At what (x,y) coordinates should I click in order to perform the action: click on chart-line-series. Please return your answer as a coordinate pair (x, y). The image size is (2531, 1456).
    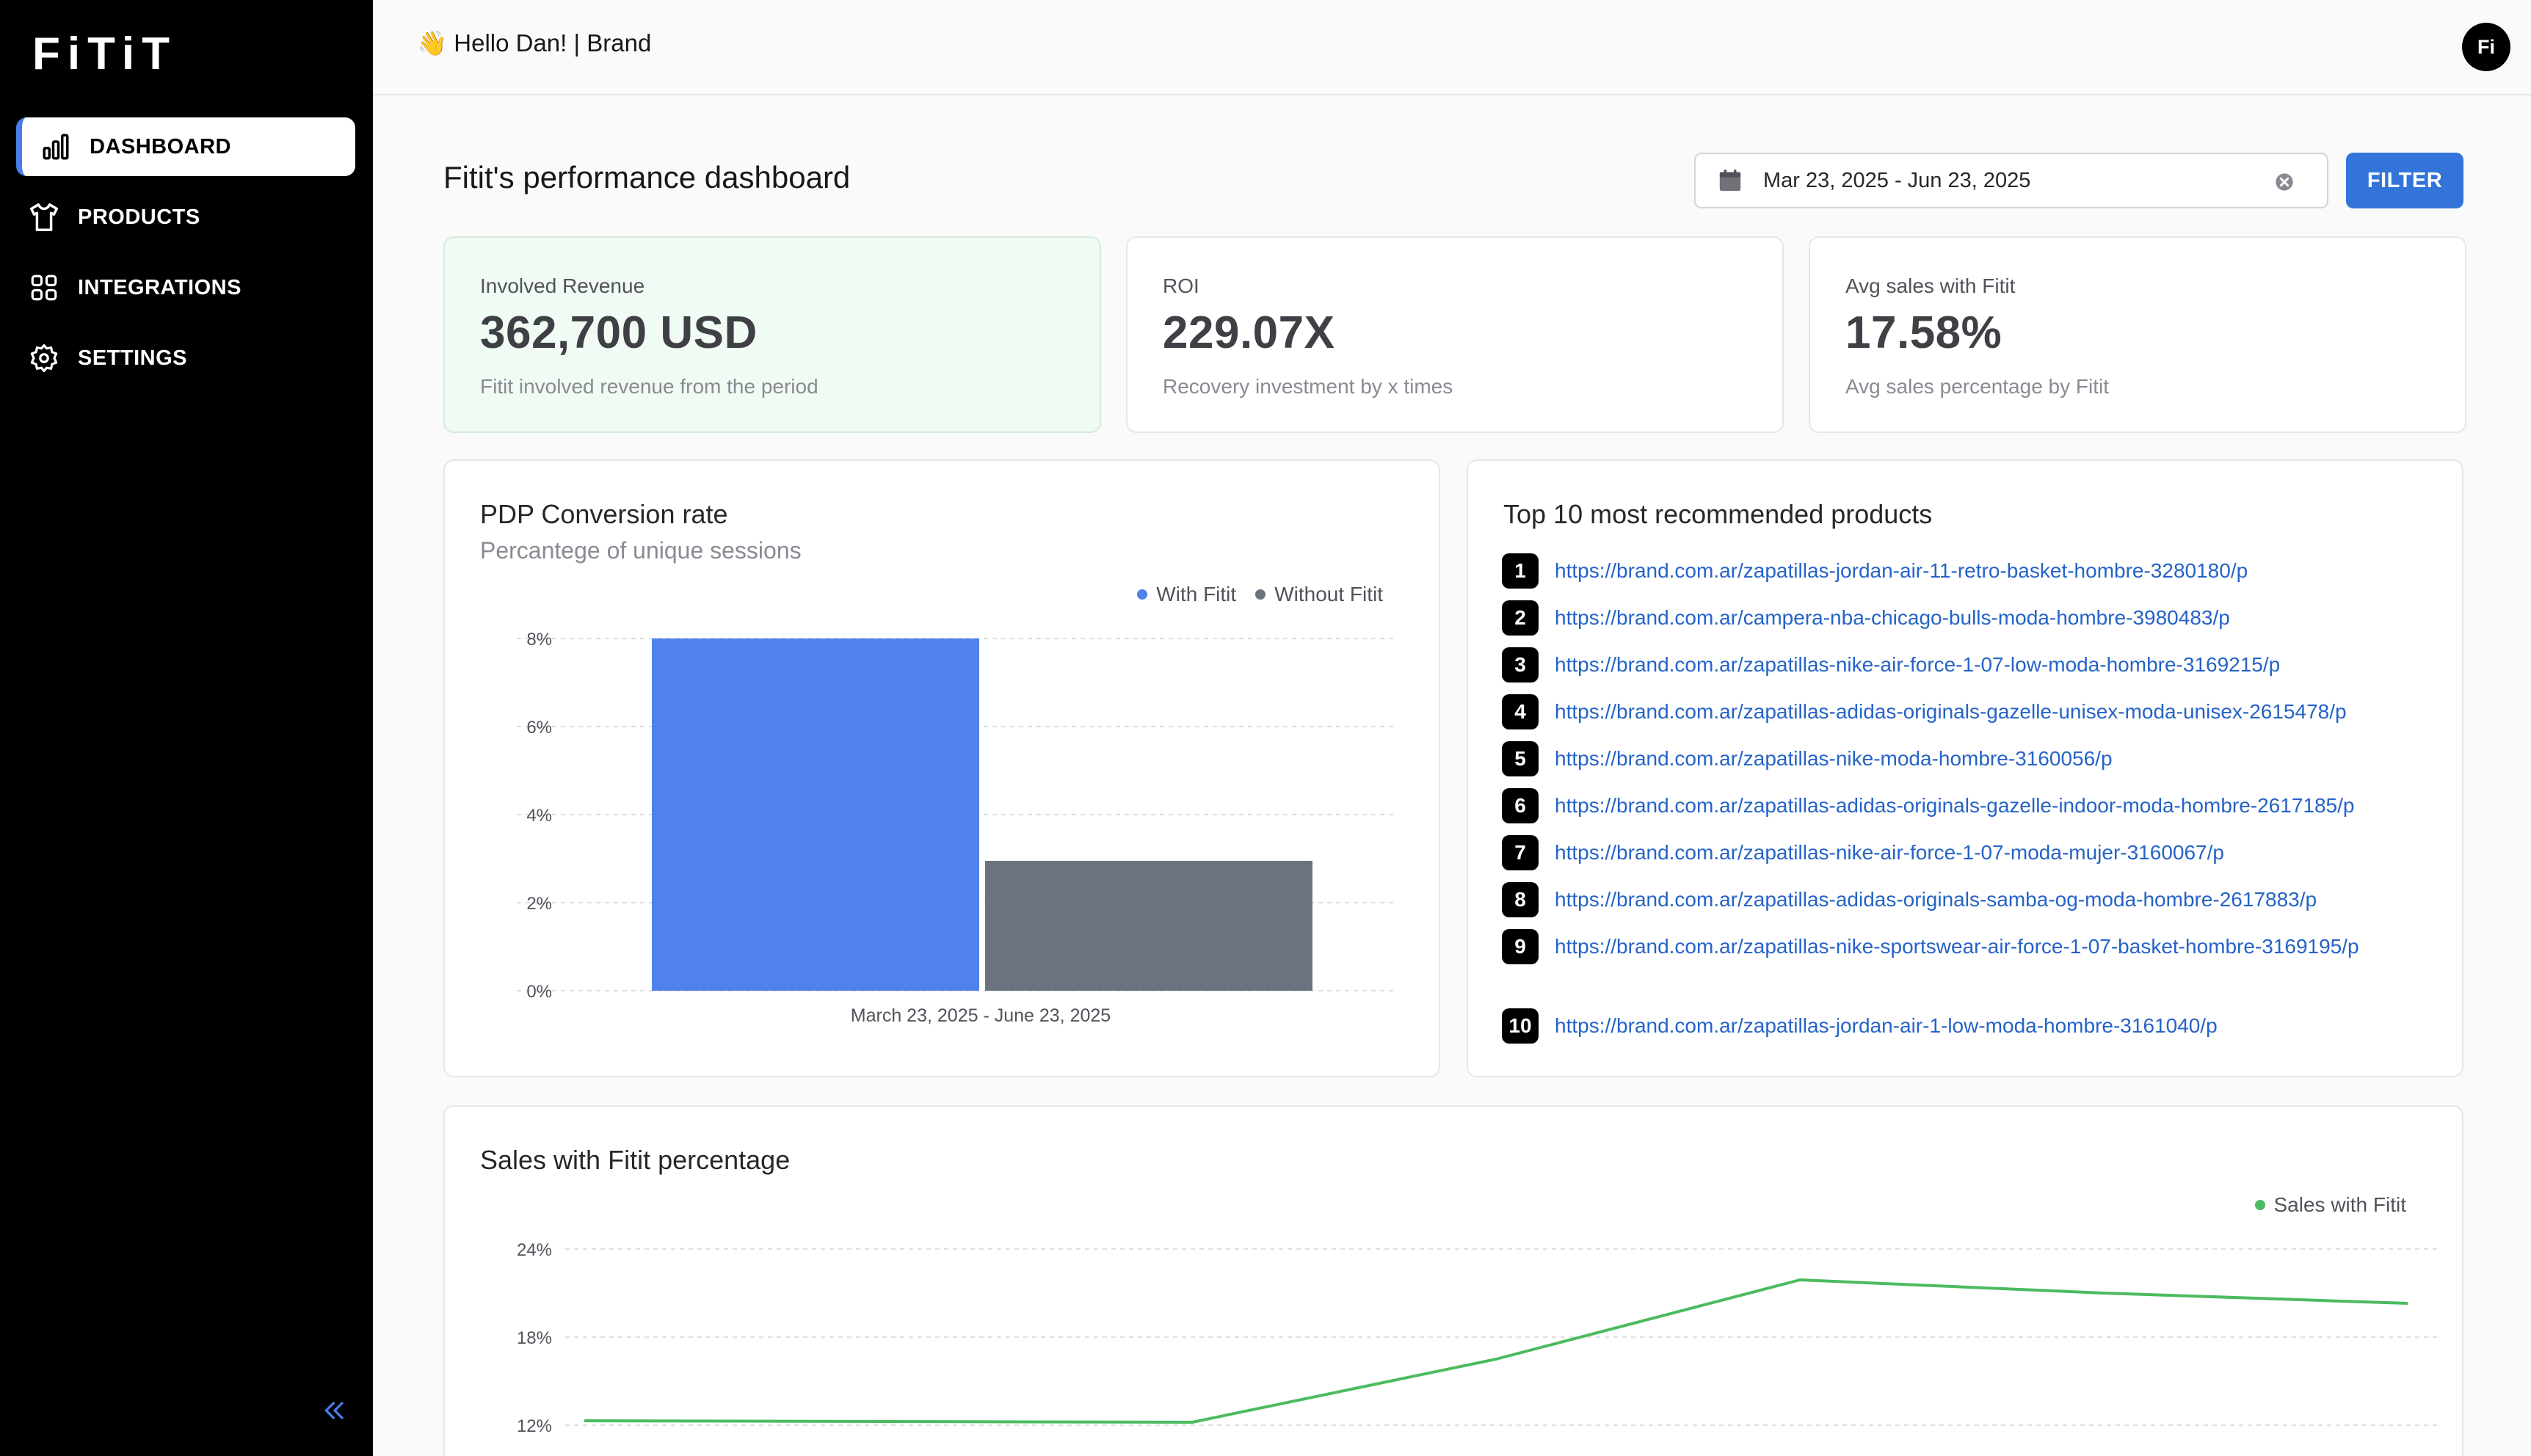
    Looking at the image, I should click on (1496, 1351).